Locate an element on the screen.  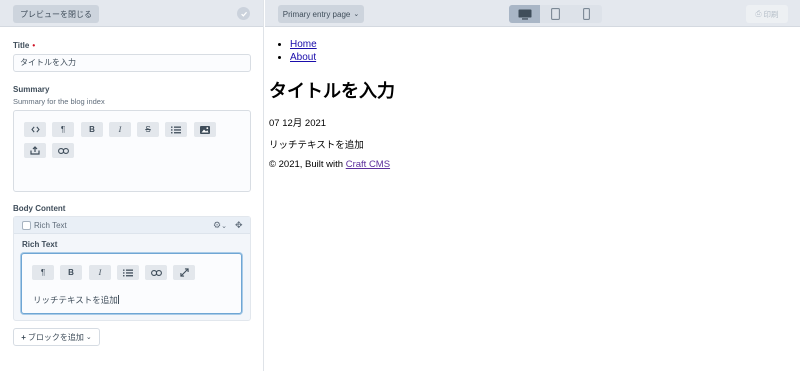
body-content-label: Body Content is located at coordinates (39, 208).